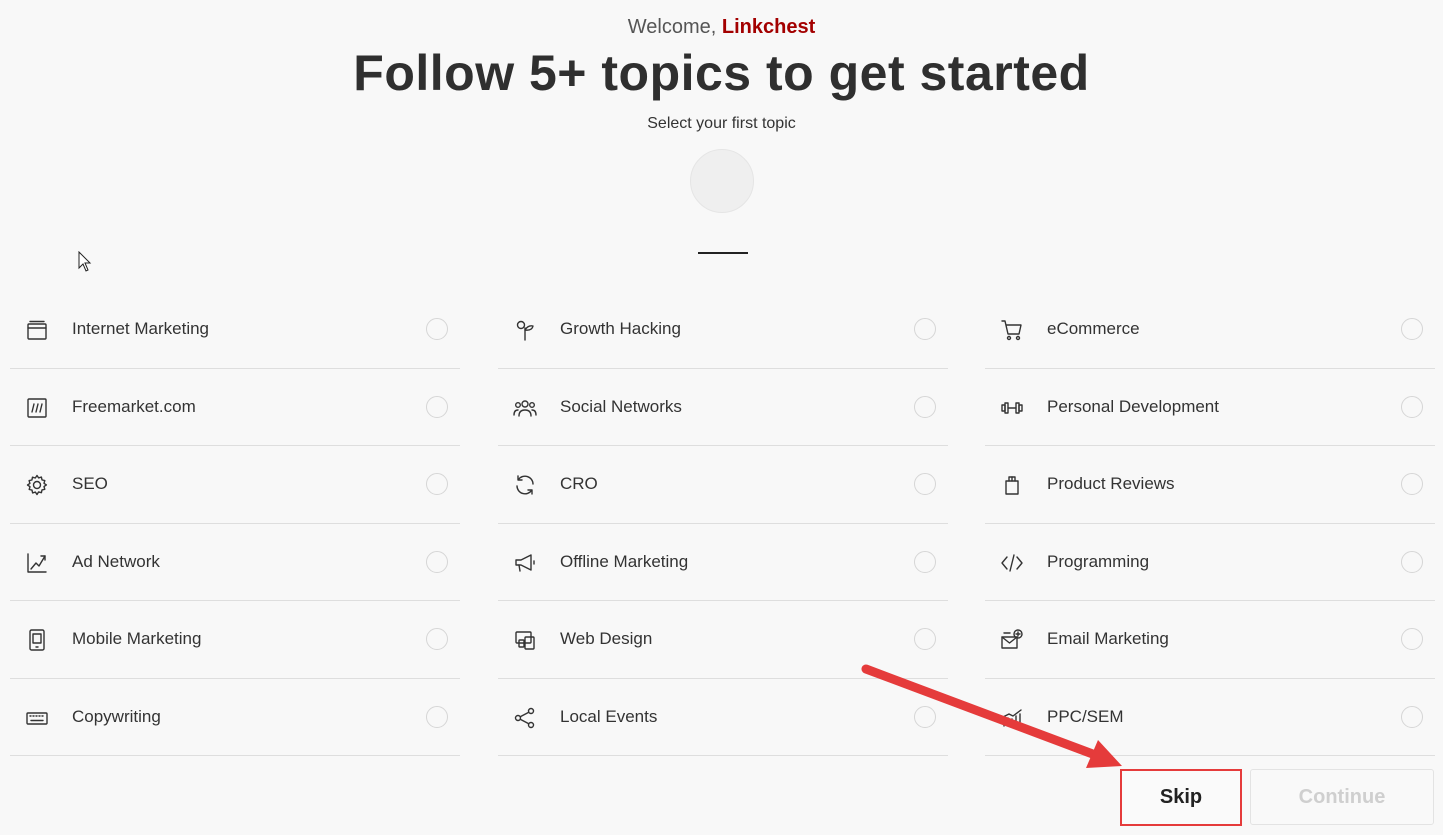  I want to click on mobile-icon, so click(37, 640).